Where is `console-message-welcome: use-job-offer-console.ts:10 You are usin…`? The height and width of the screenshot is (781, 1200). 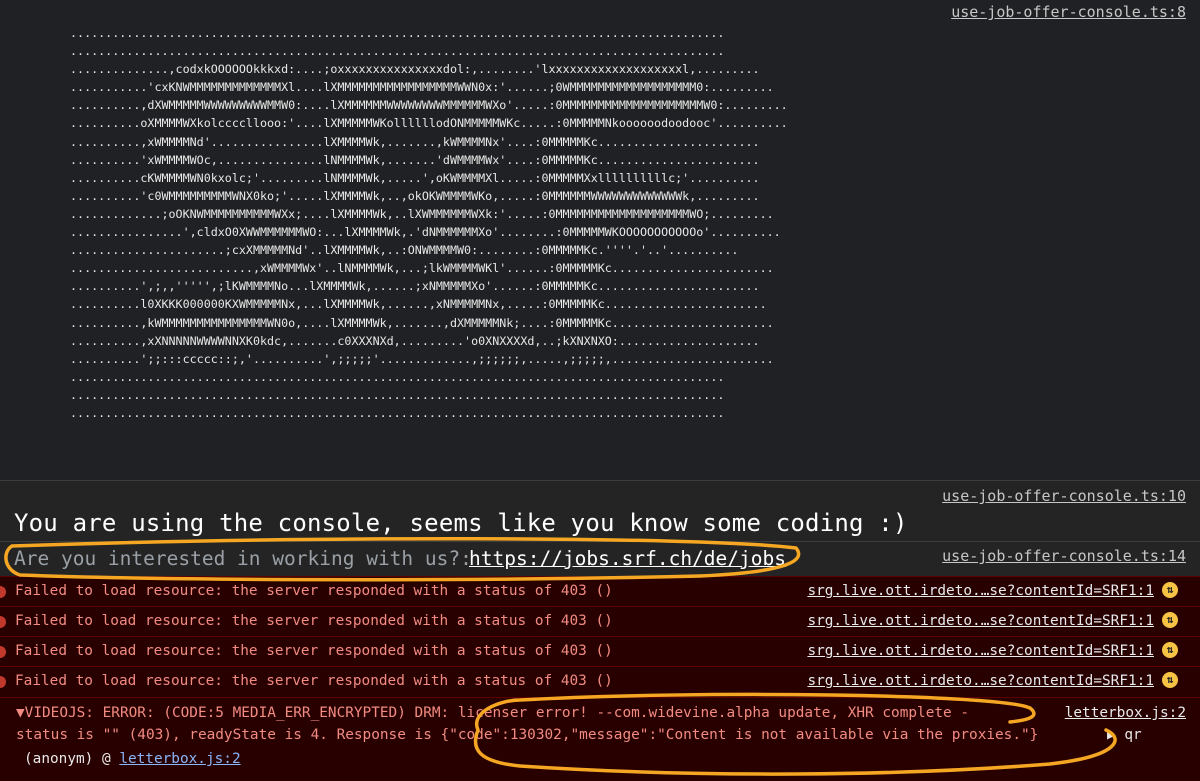 console-message-welcome: use-job-offer-console.ts:10 You are usin… is located at coordinates (600, 511).